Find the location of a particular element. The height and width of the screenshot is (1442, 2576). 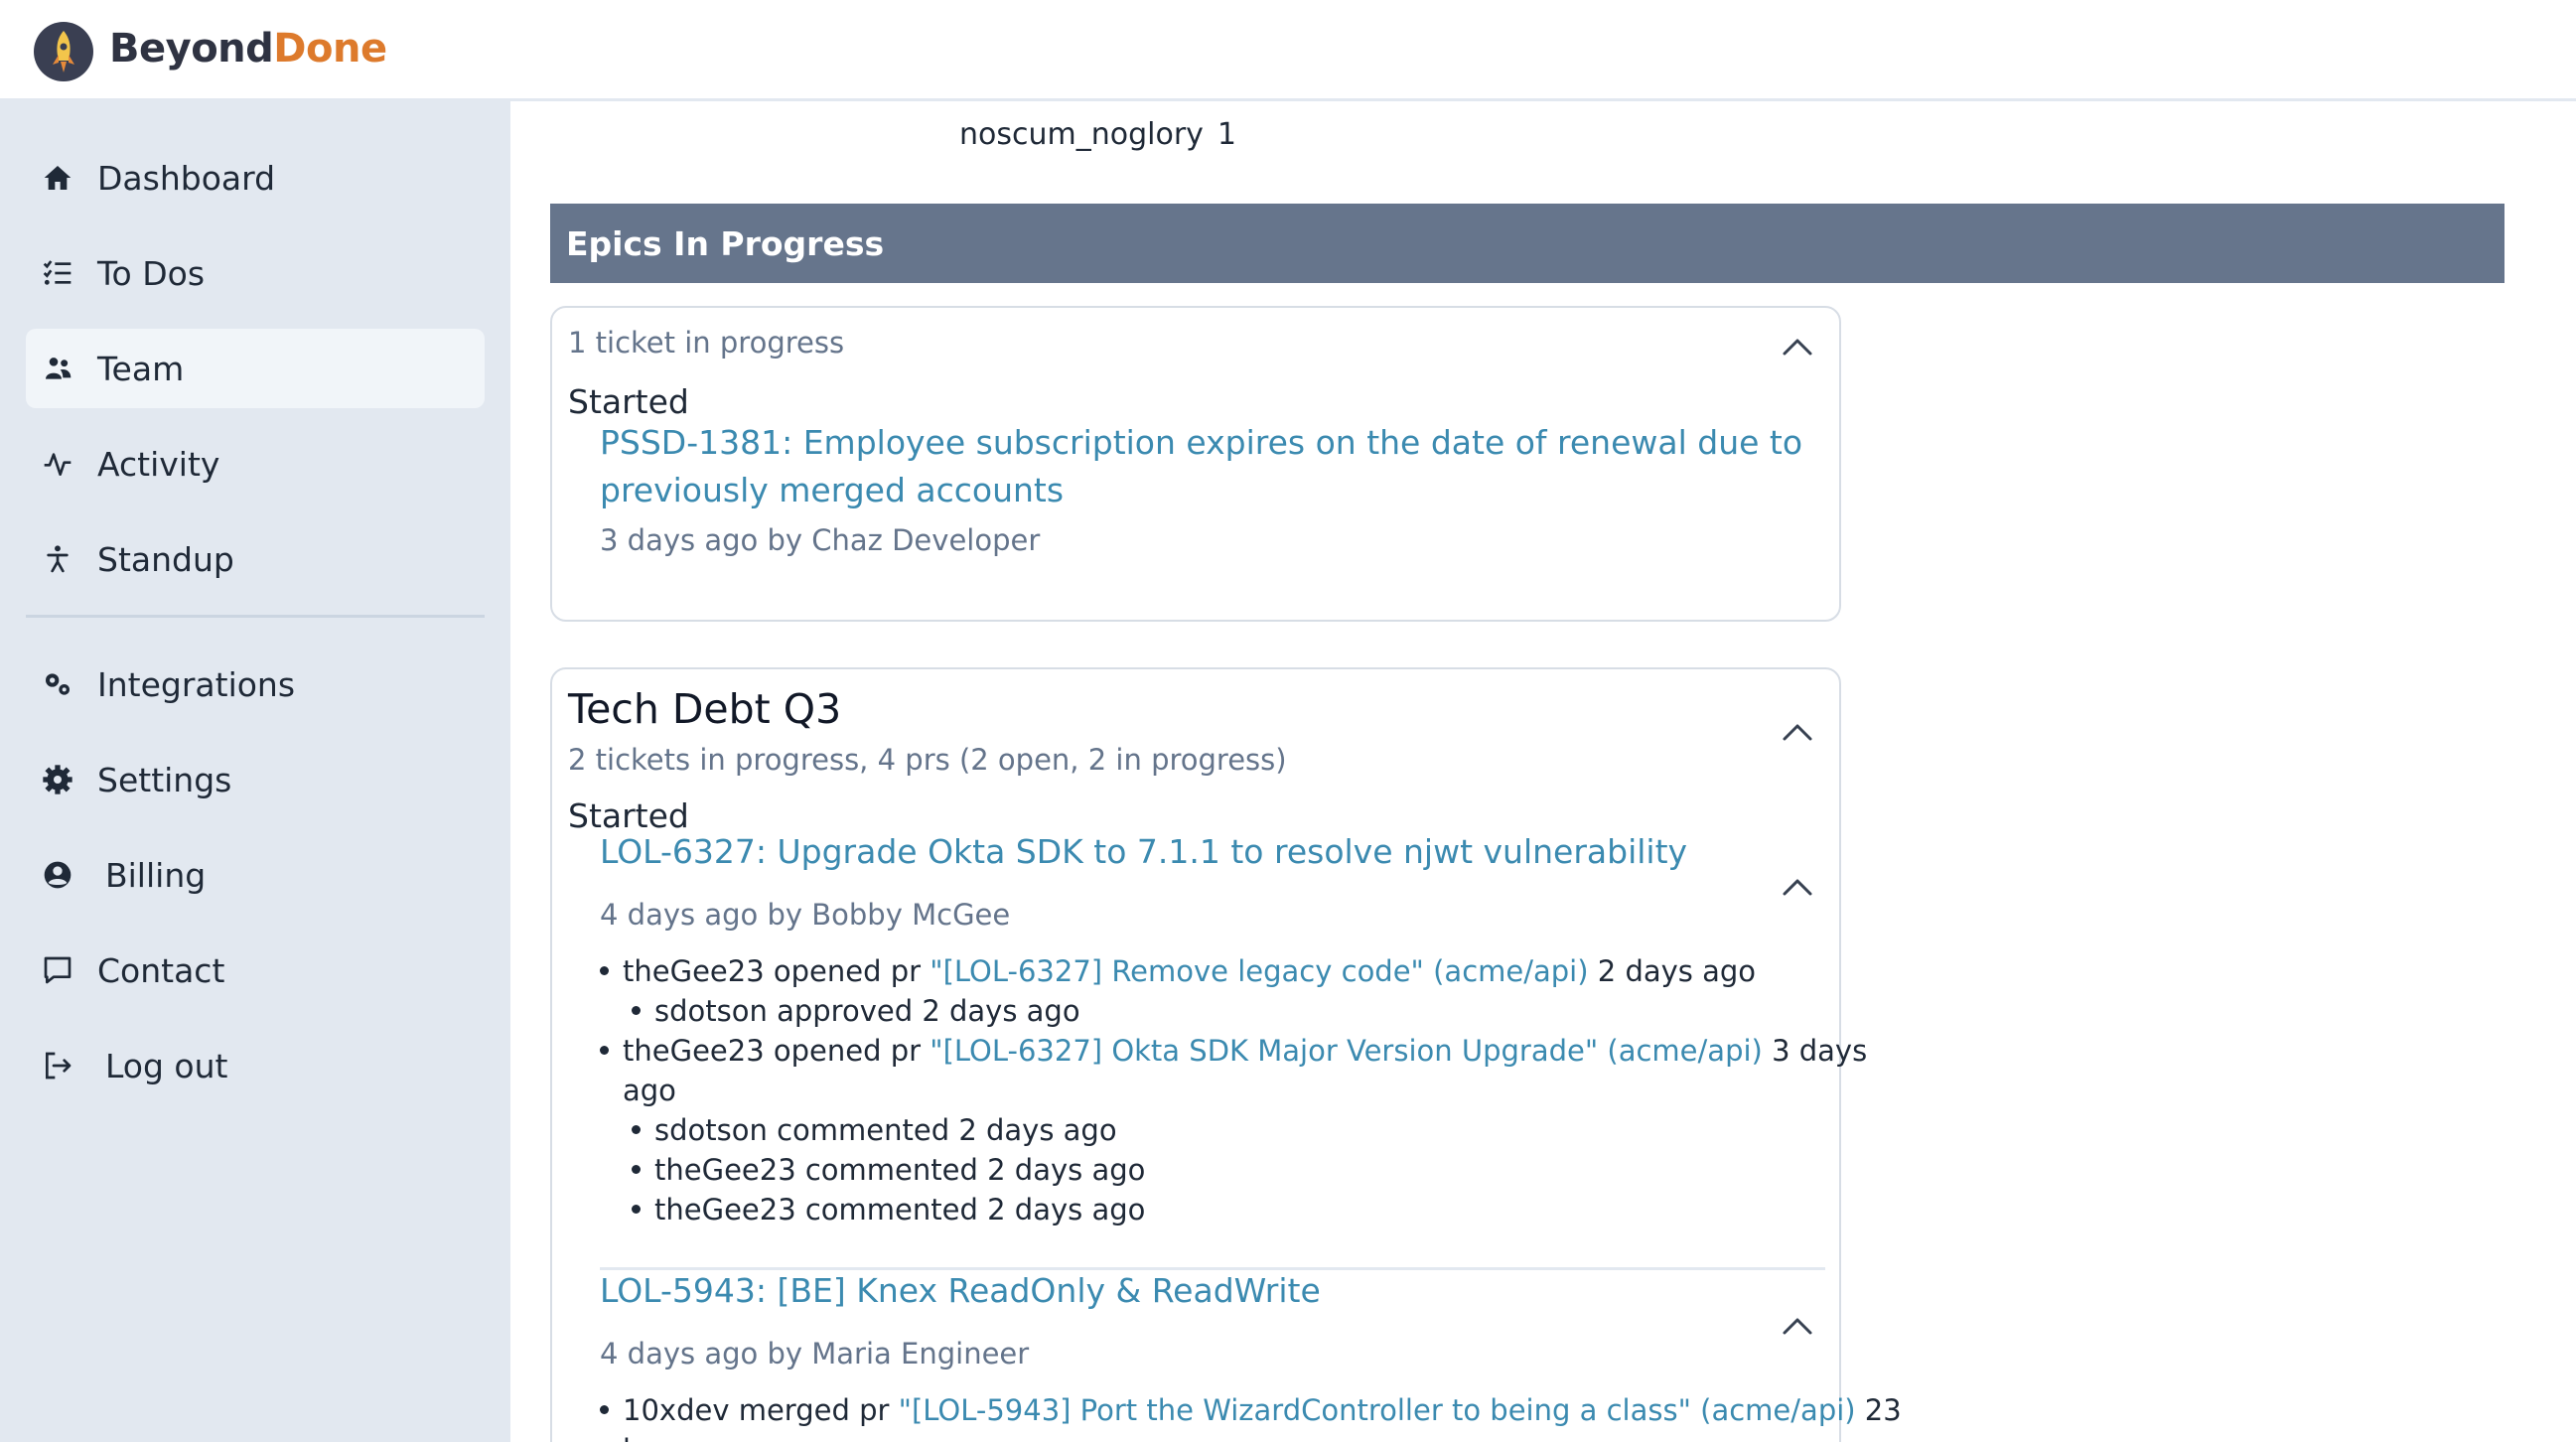

logout-icon is located at coordinates (58, 1065).